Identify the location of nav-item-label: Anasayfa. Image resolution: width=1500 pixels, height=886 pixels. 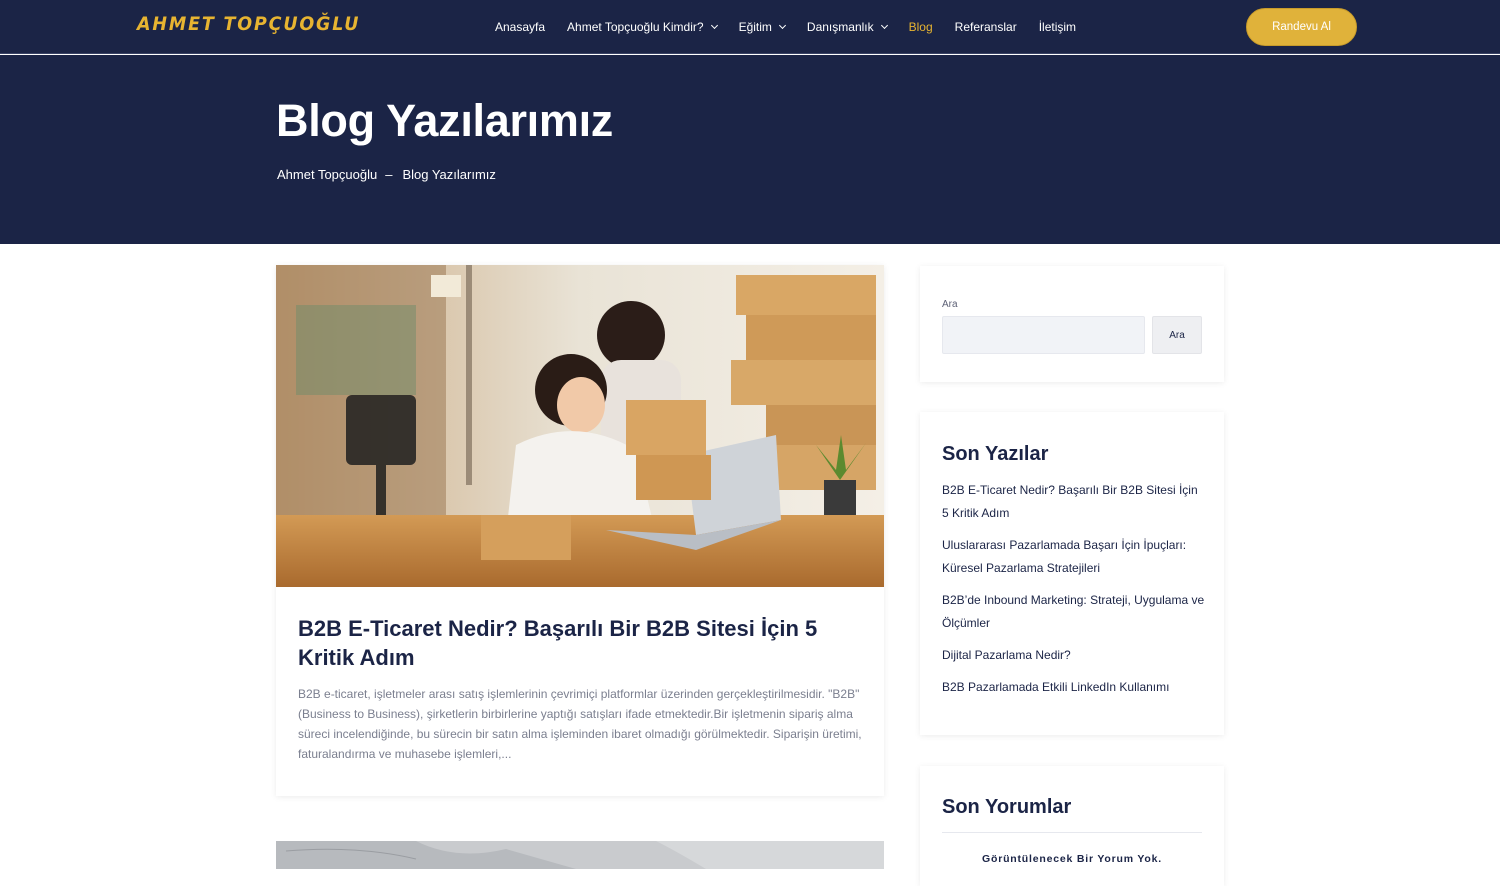
(520, 27).